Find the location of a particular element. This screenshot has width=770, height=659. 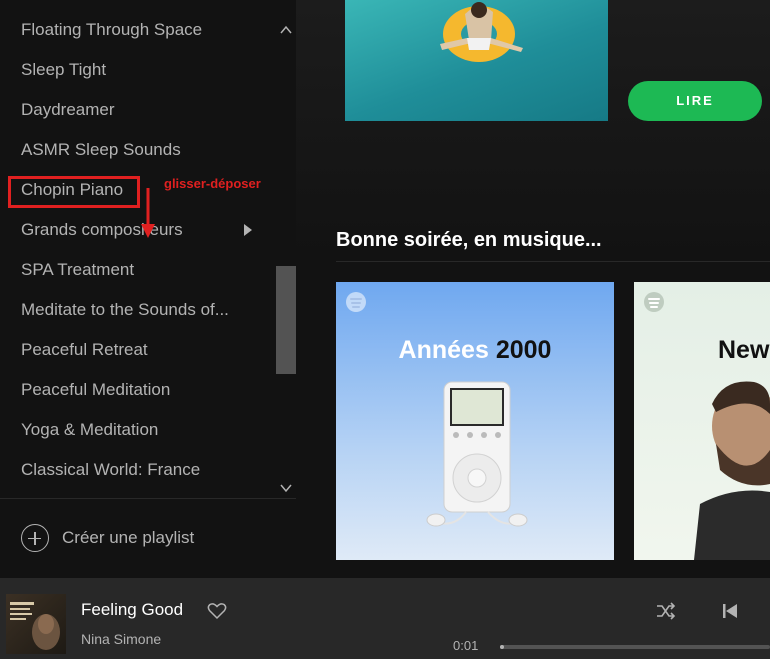

previous-track-icon is located at coordinates (730, 611).